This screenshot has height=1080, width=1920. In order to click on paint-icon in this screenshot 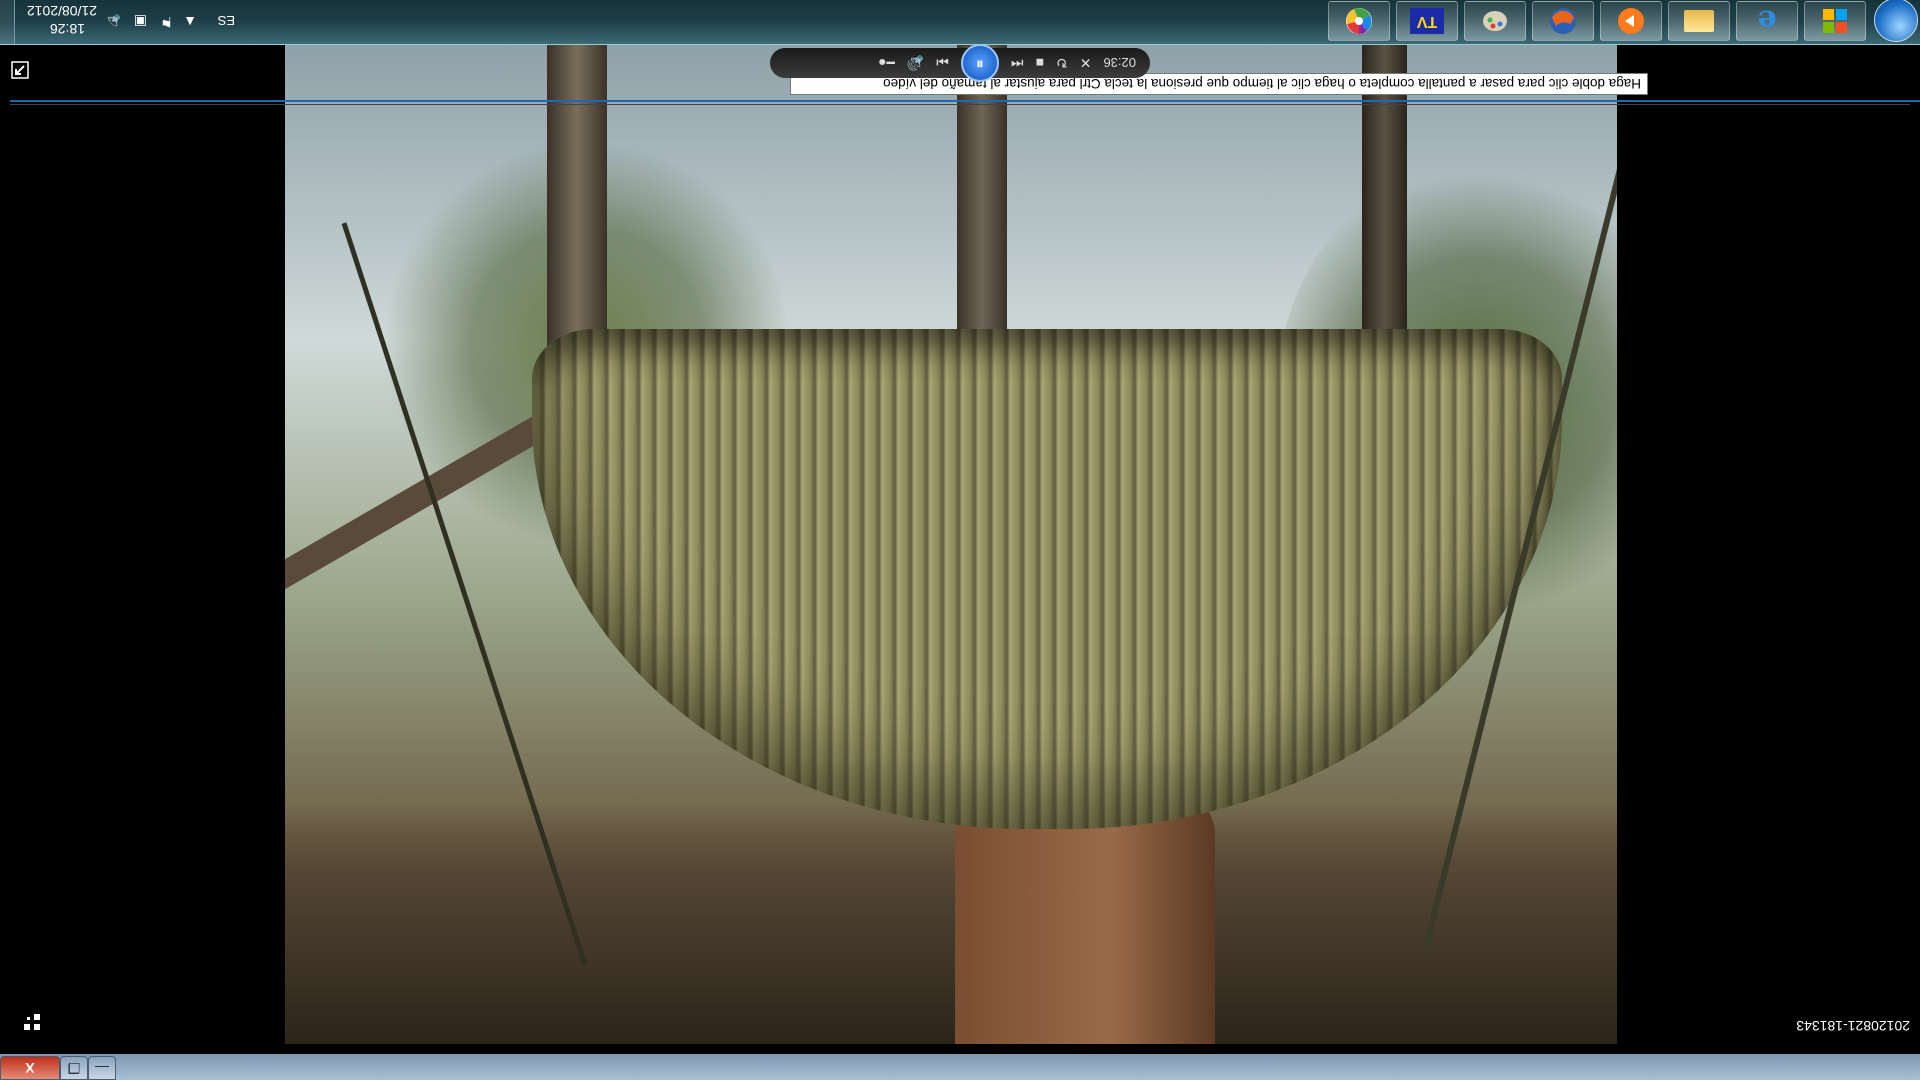, I will do `click(1495, 21)`.